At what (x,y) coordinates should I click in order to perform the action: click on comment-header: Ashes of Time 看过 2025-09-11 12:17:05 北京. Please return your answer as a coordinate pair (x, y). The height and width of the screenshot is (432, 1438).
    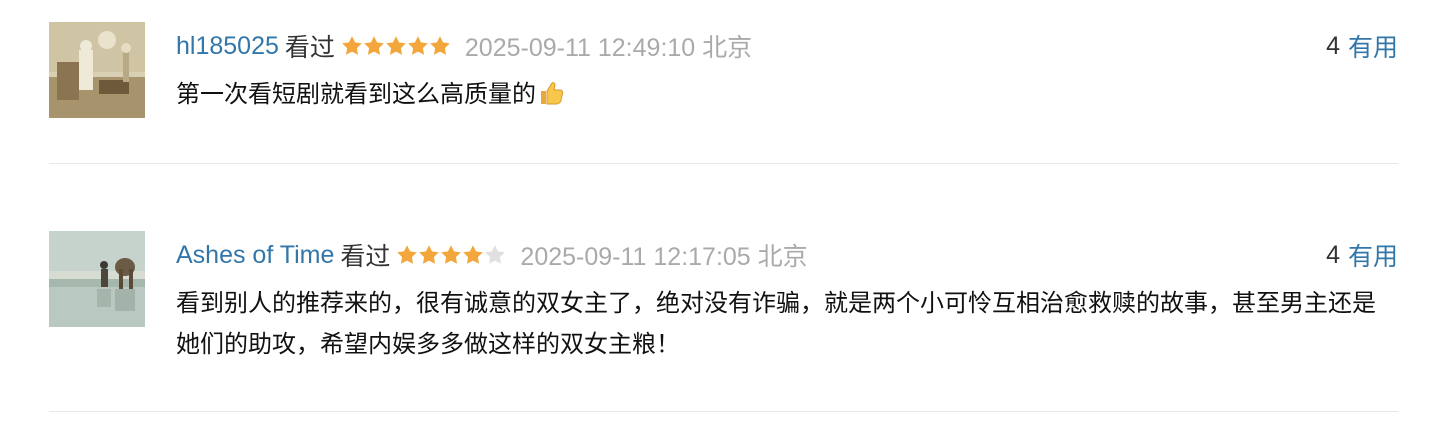
    Looking at the image, I should click on (492, 255).